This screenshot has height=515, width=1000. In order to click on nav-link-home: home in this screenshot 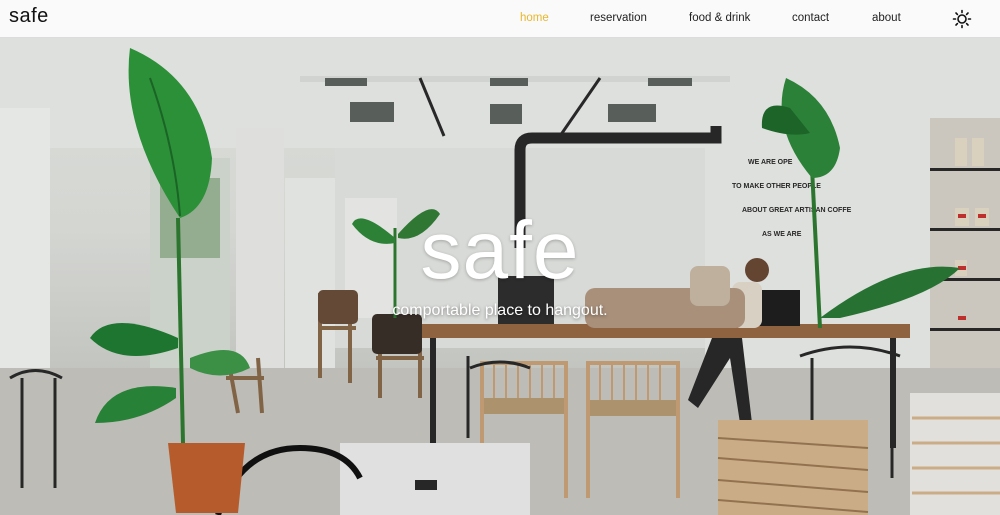, I will do `click(534, 18)`.